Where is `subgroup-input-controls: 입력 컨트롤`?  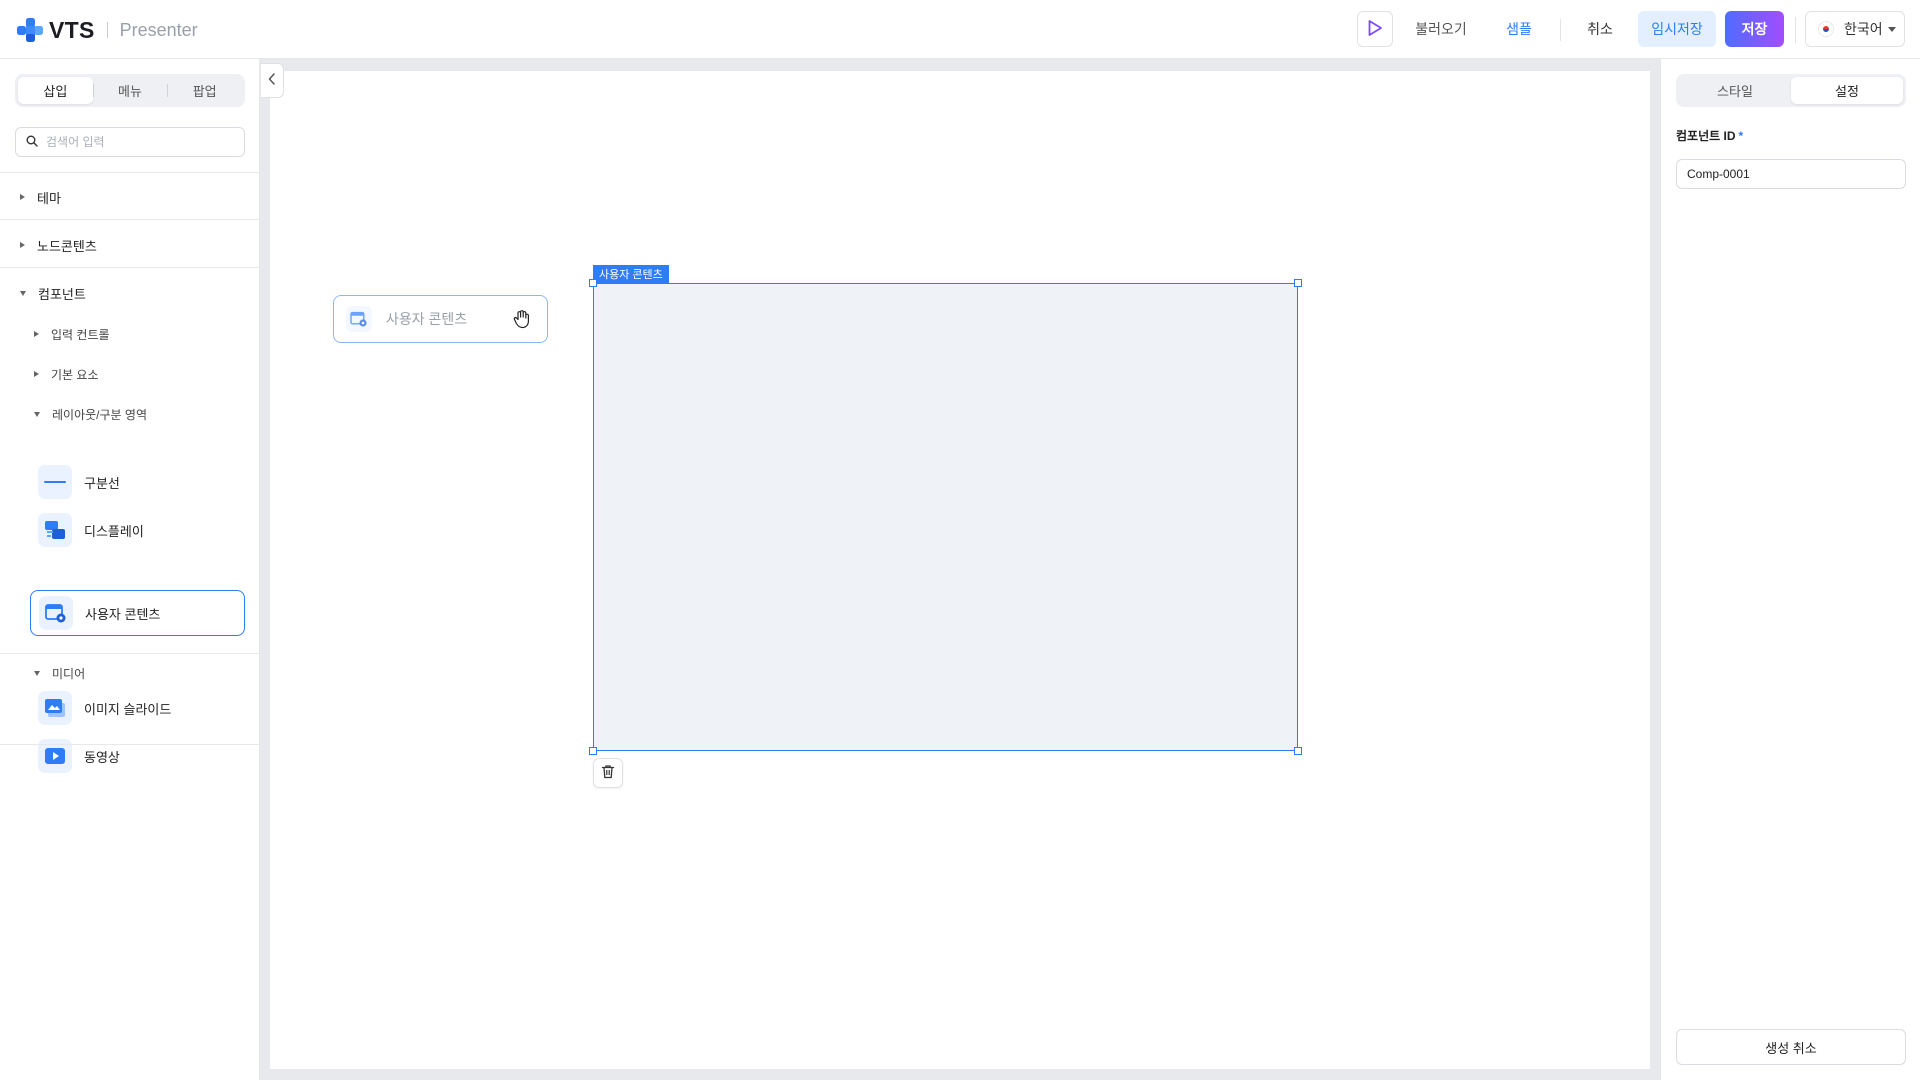
subgroup-input-controls: 입력 컨트롤 is located at coordinates (72, 334).